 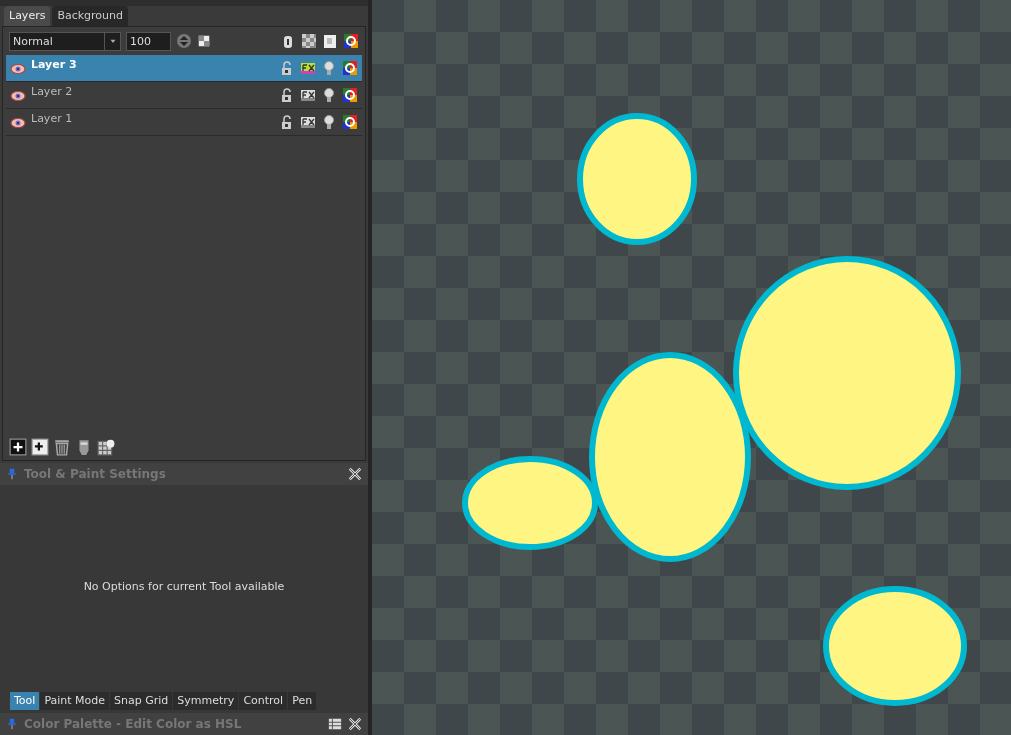 What do you see at coordinates (65, 41) in the screenshot?
I see `blend-mode-dropdown: Normal` at bounding box center [65, 41].